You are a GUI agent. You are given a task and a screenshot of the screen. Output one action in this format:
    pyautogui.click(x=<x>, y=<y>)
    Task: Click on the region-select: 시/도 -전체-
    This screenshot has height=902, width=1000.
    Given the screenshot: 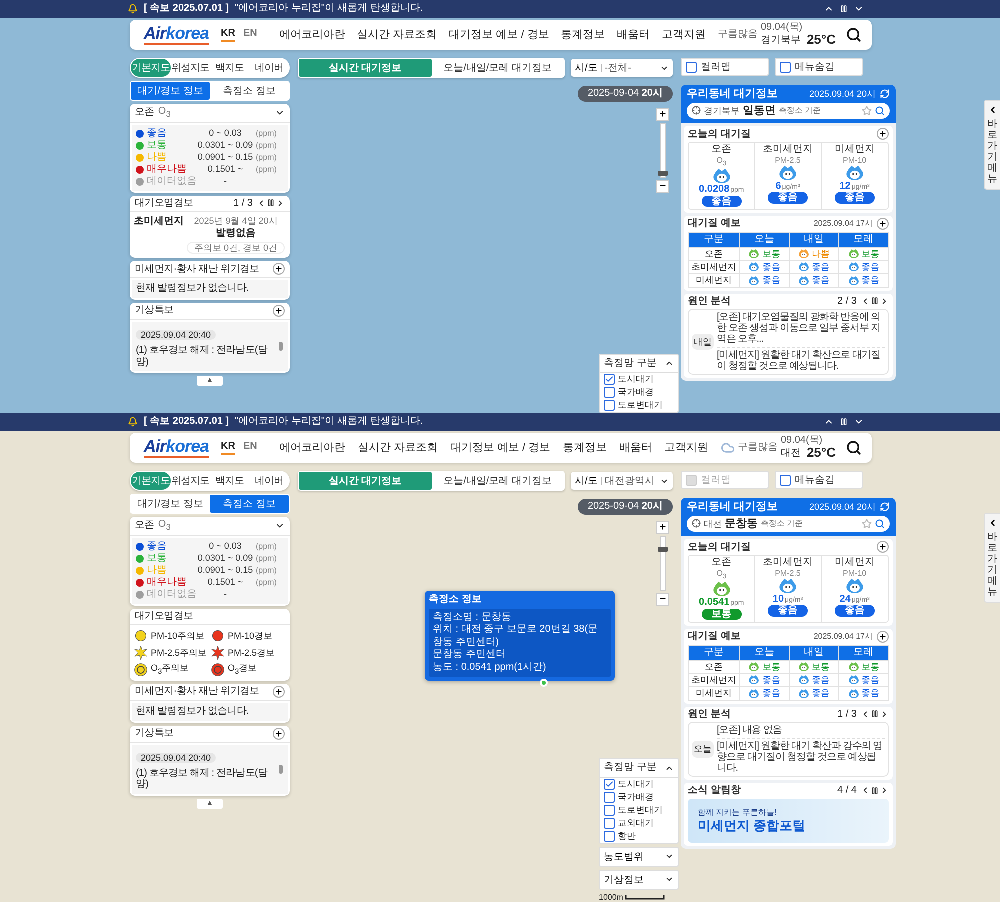 What is the action you would take?
    pyautogui.click(x=622, y=68)
    